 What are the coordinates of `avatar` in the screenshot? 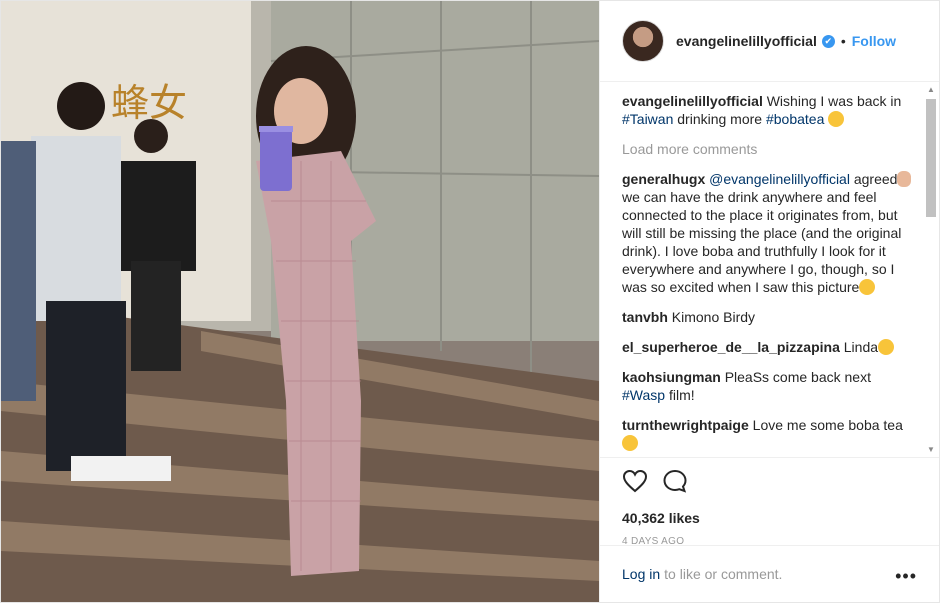 It's located at (643, 41).